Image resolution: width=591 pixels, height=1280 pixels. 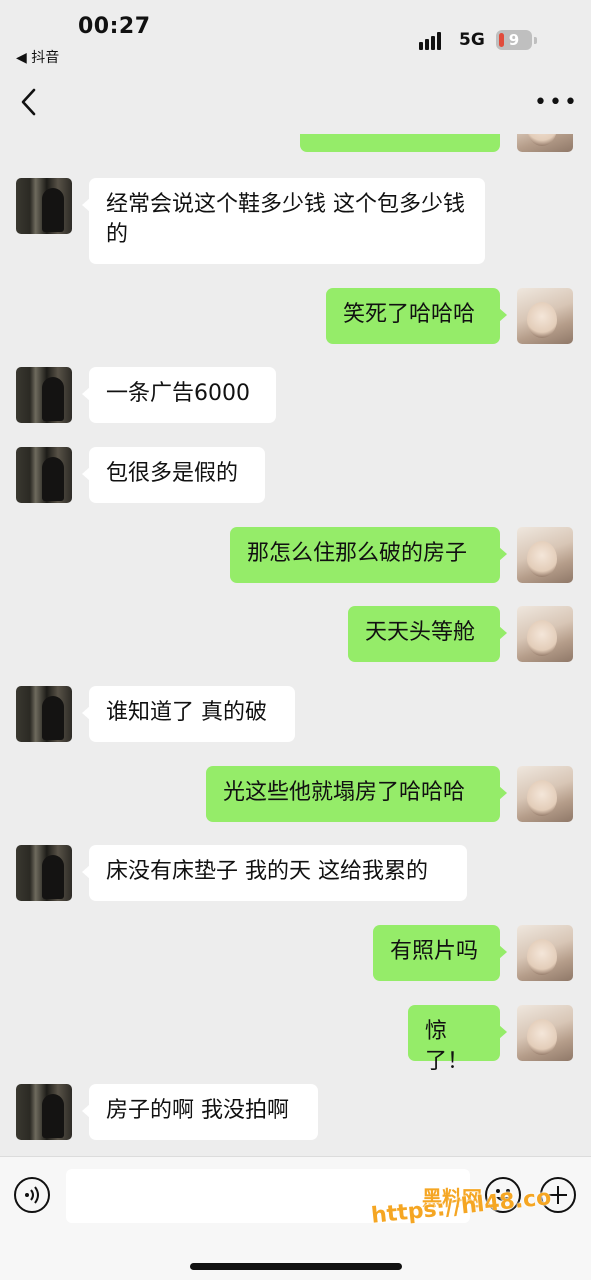 What do you see at coordinates (295, 636) in the screenshot?
I see `message-row: 天天头等舱` at bounding box center [295, 636].